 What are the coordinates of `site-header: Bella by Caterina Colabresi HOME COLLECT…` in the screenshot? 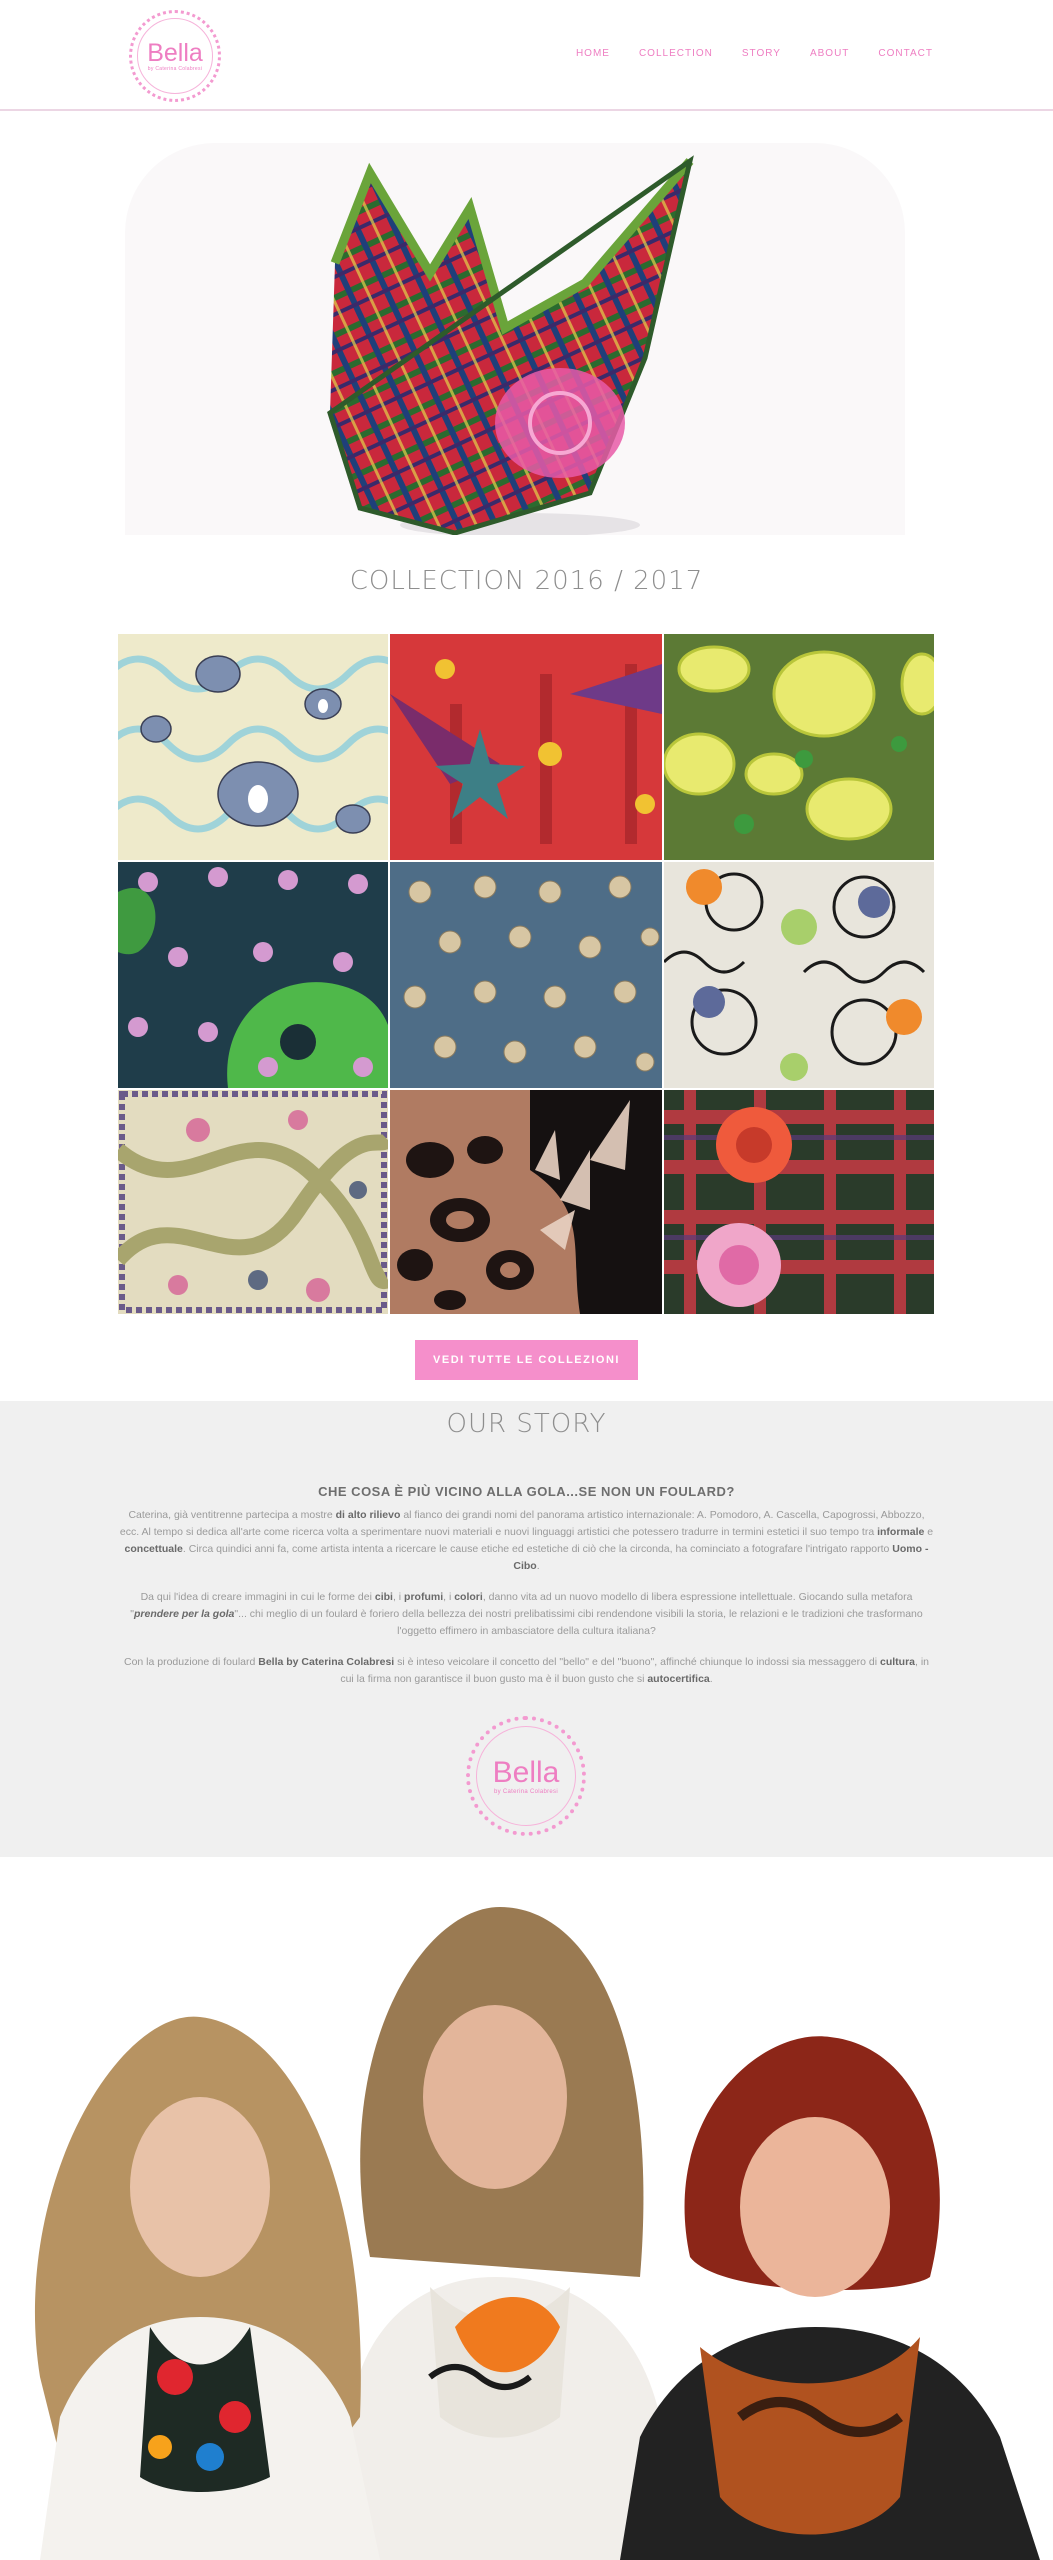 It's located at (526, 55).